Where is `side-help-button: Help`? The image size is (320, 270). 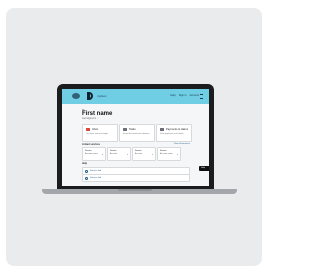
side-help-button: Help is located at coordinates (204, 168).